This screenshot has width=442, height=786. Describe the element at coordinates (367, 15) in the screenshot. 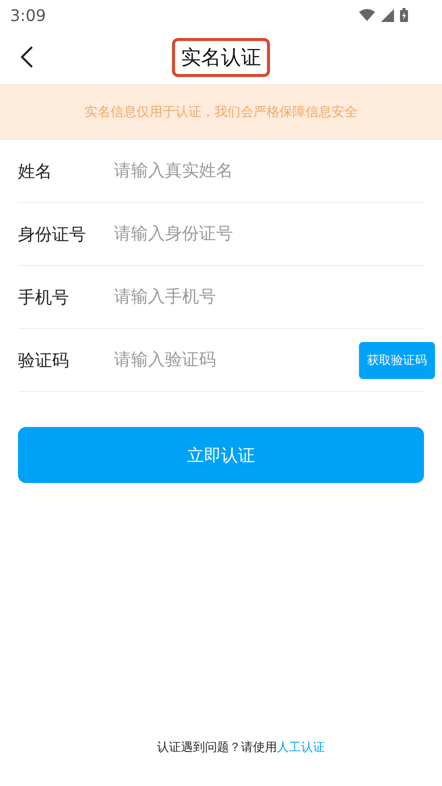

I see `wifi-icon` at that location.